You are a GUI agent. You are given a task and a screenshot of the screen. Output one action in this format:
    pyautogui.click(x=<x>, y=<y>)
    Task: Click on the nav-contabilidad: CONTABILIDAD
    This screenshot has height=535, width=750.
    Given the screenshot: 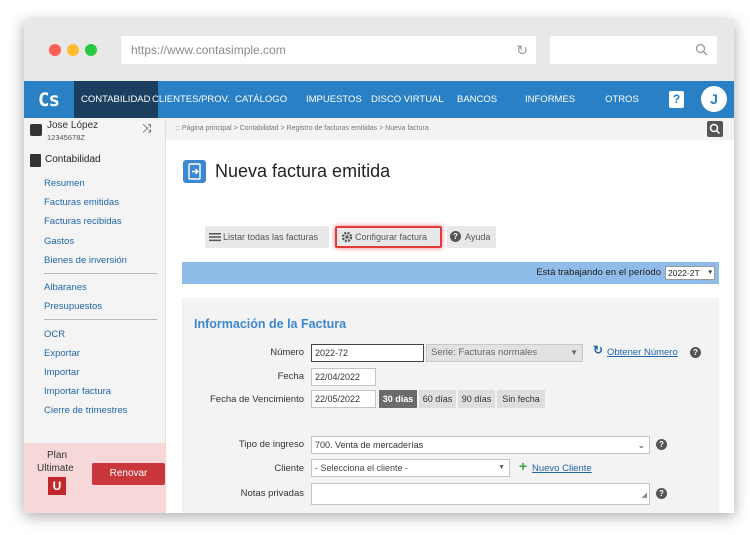 What is the action you would take?
    pyautogui.click(x=116, y=99)
    